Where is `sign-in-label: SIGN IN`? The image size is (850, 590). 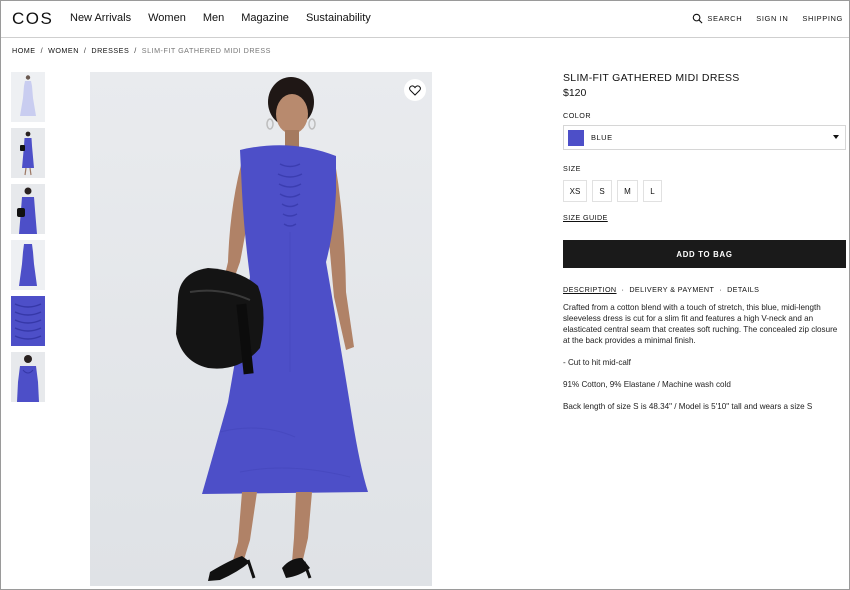
sign-in-label: SIGN IN is located at coordinates (772, 18).